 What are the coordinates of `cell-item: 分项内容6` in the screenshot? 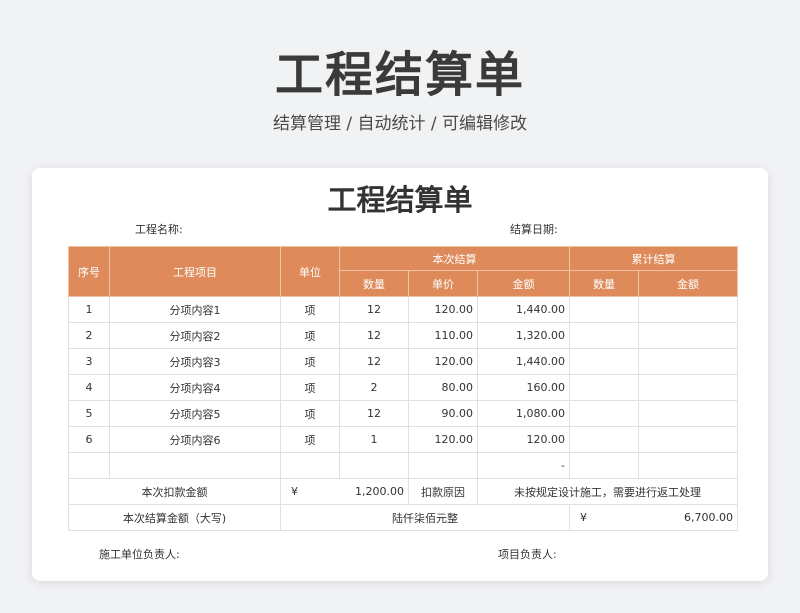 It's located at (195, 439).